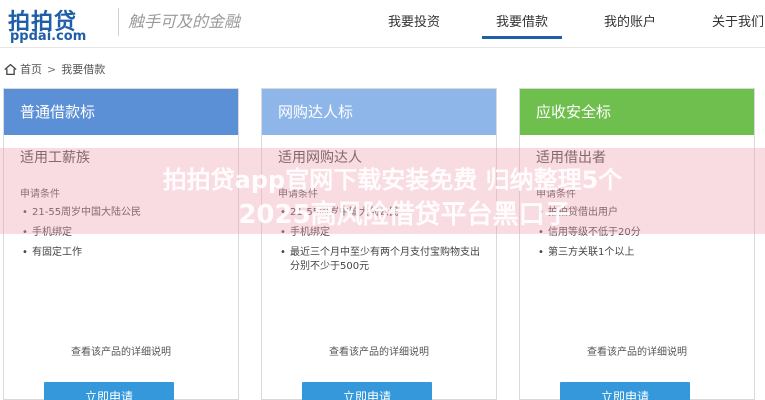 The height and width of the screenshot is (400, 765). I want to click on breadcrumb: 首页 > 我要借款, so click(54, 69).